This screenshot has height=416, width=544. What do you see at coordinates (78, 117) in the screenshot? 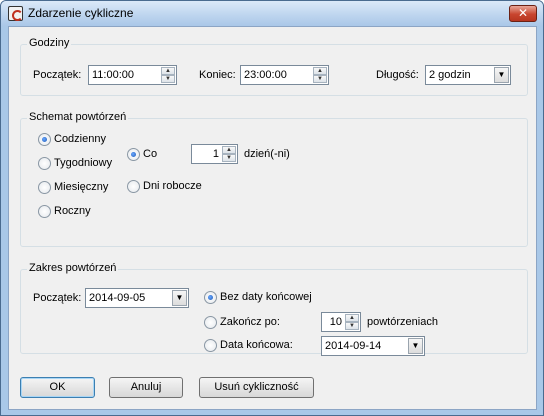
I see `pattern-group-label: Schemat powtórzeń` at bounding box center [78, 117].